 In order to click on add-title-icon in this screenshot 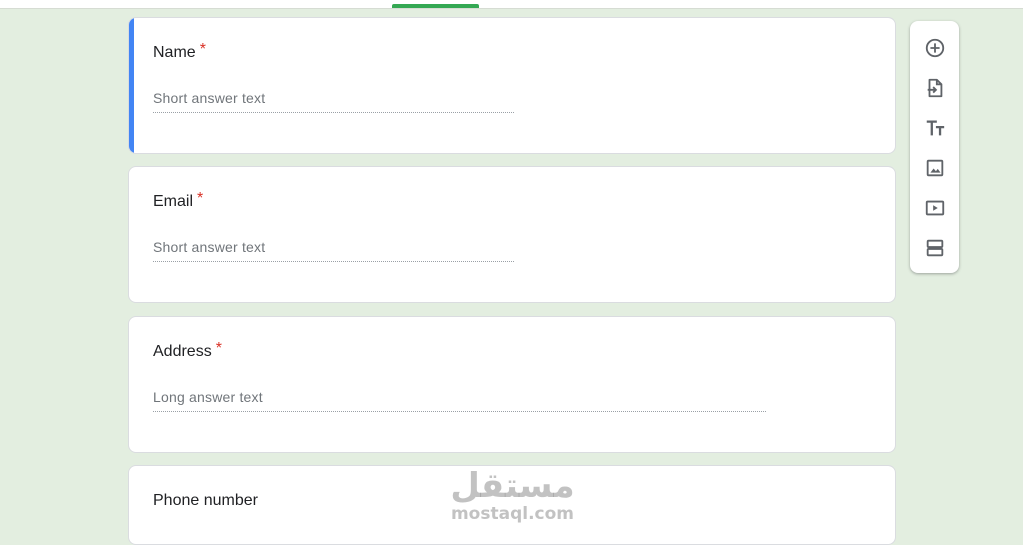, I will do `click(934, 127)`.